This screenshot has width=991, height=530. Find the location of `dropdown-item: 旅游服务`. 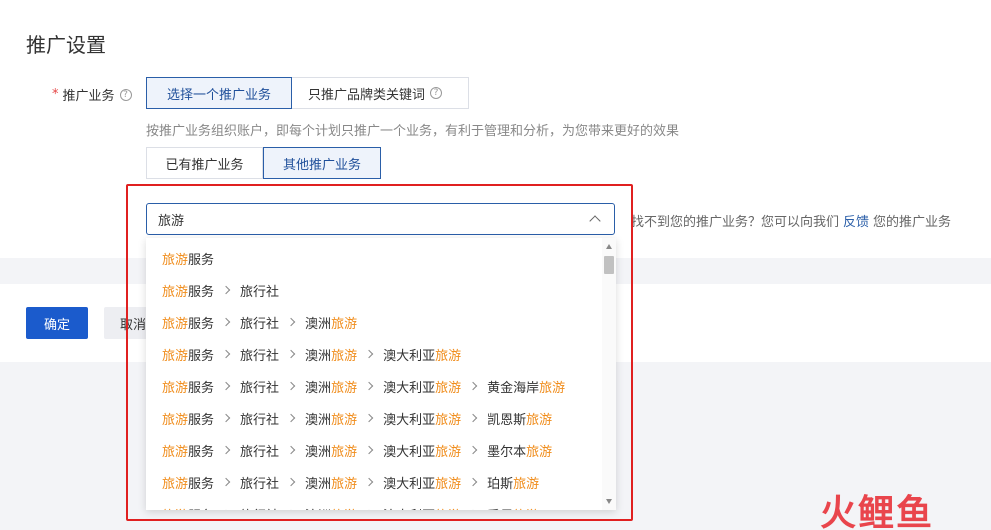

dropdown-item: 旅游服务 is located at coordinates (372, 258).